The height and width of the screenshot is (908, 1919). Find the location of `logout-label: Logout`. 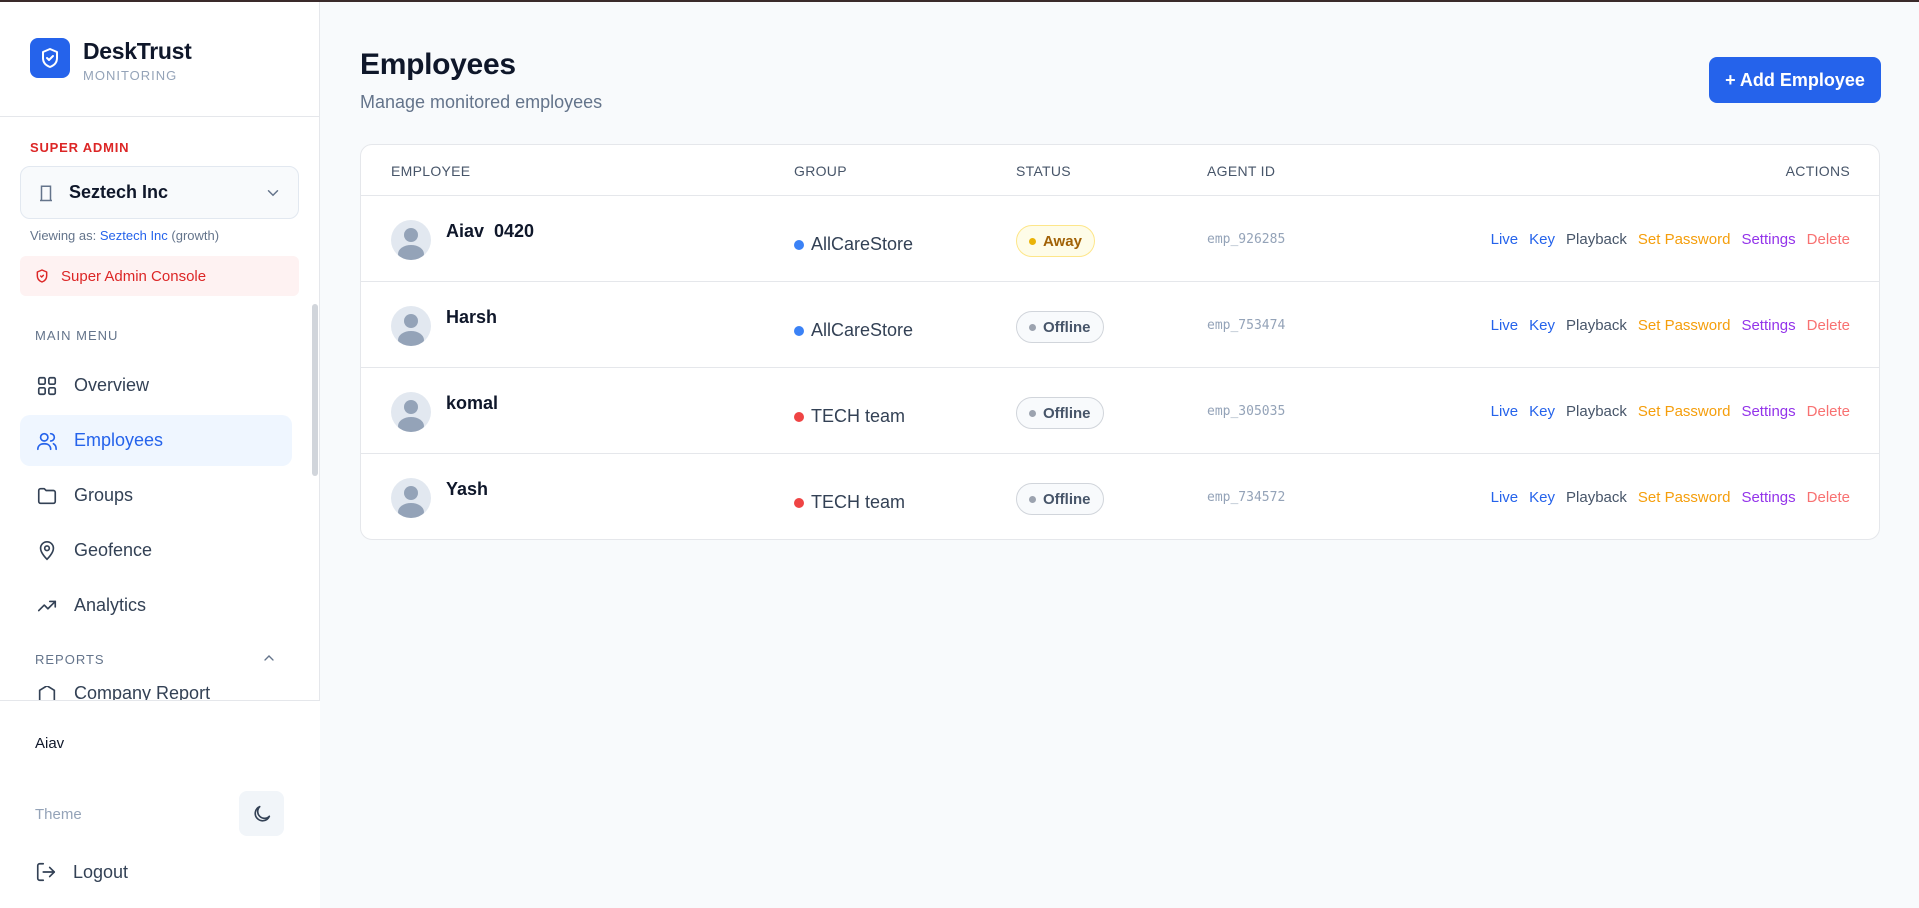

logout-label: Logout is located at coordinates (101, 871).